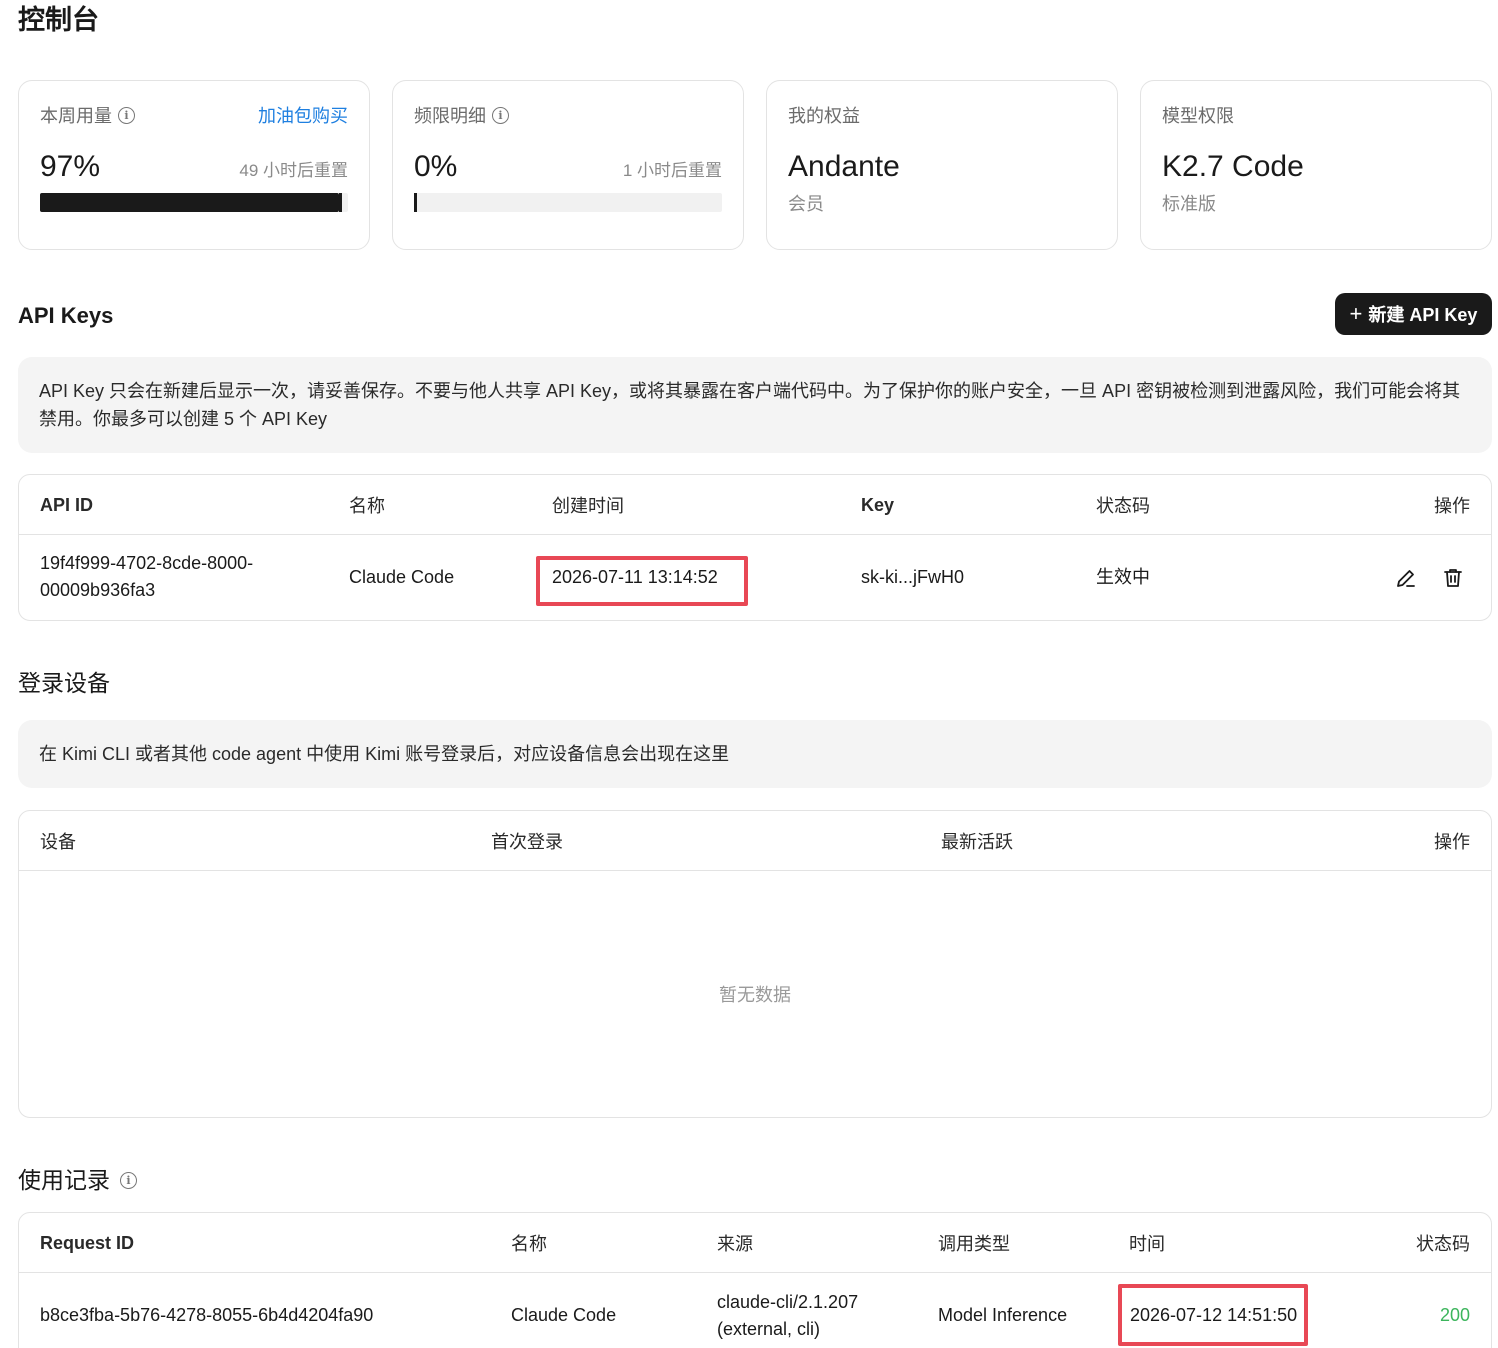 This screenshot has height=1348, width=1498. What do you see at coordinates (1189, 204) in the screenshot?
I see `model-access-sub: 标准版` at bounding box center [1189, 204].